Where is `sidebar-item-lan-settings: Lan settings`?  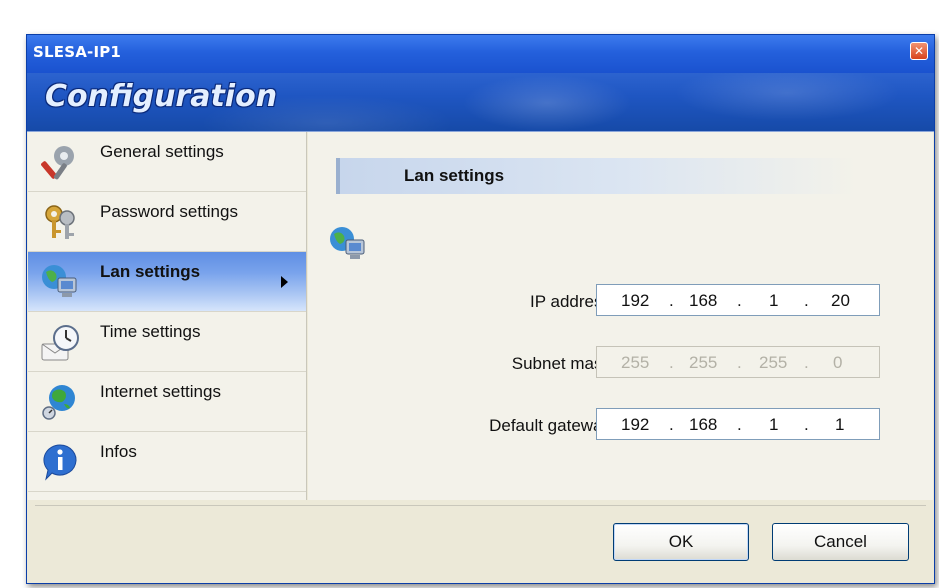
sidebar-item-lan-settings: Lan settings is located at coordinates (167, 282).